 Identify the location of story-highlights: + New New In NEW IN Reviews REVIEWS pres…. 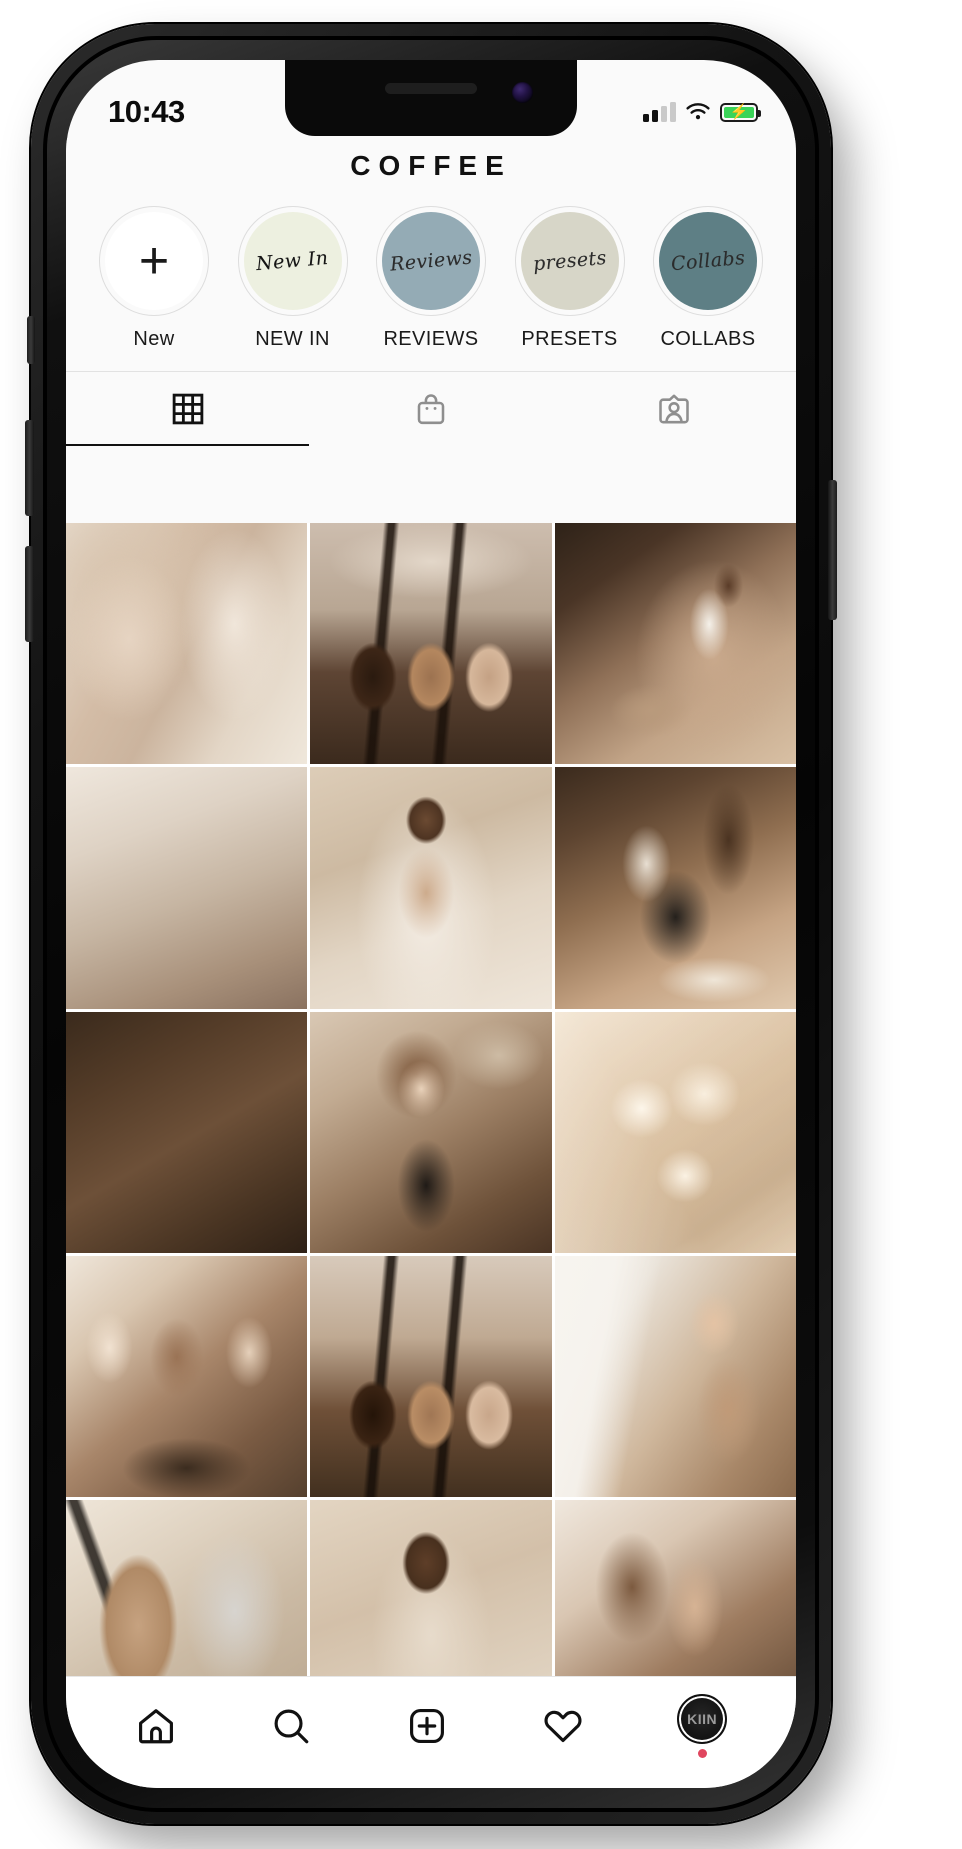
(431, 269).